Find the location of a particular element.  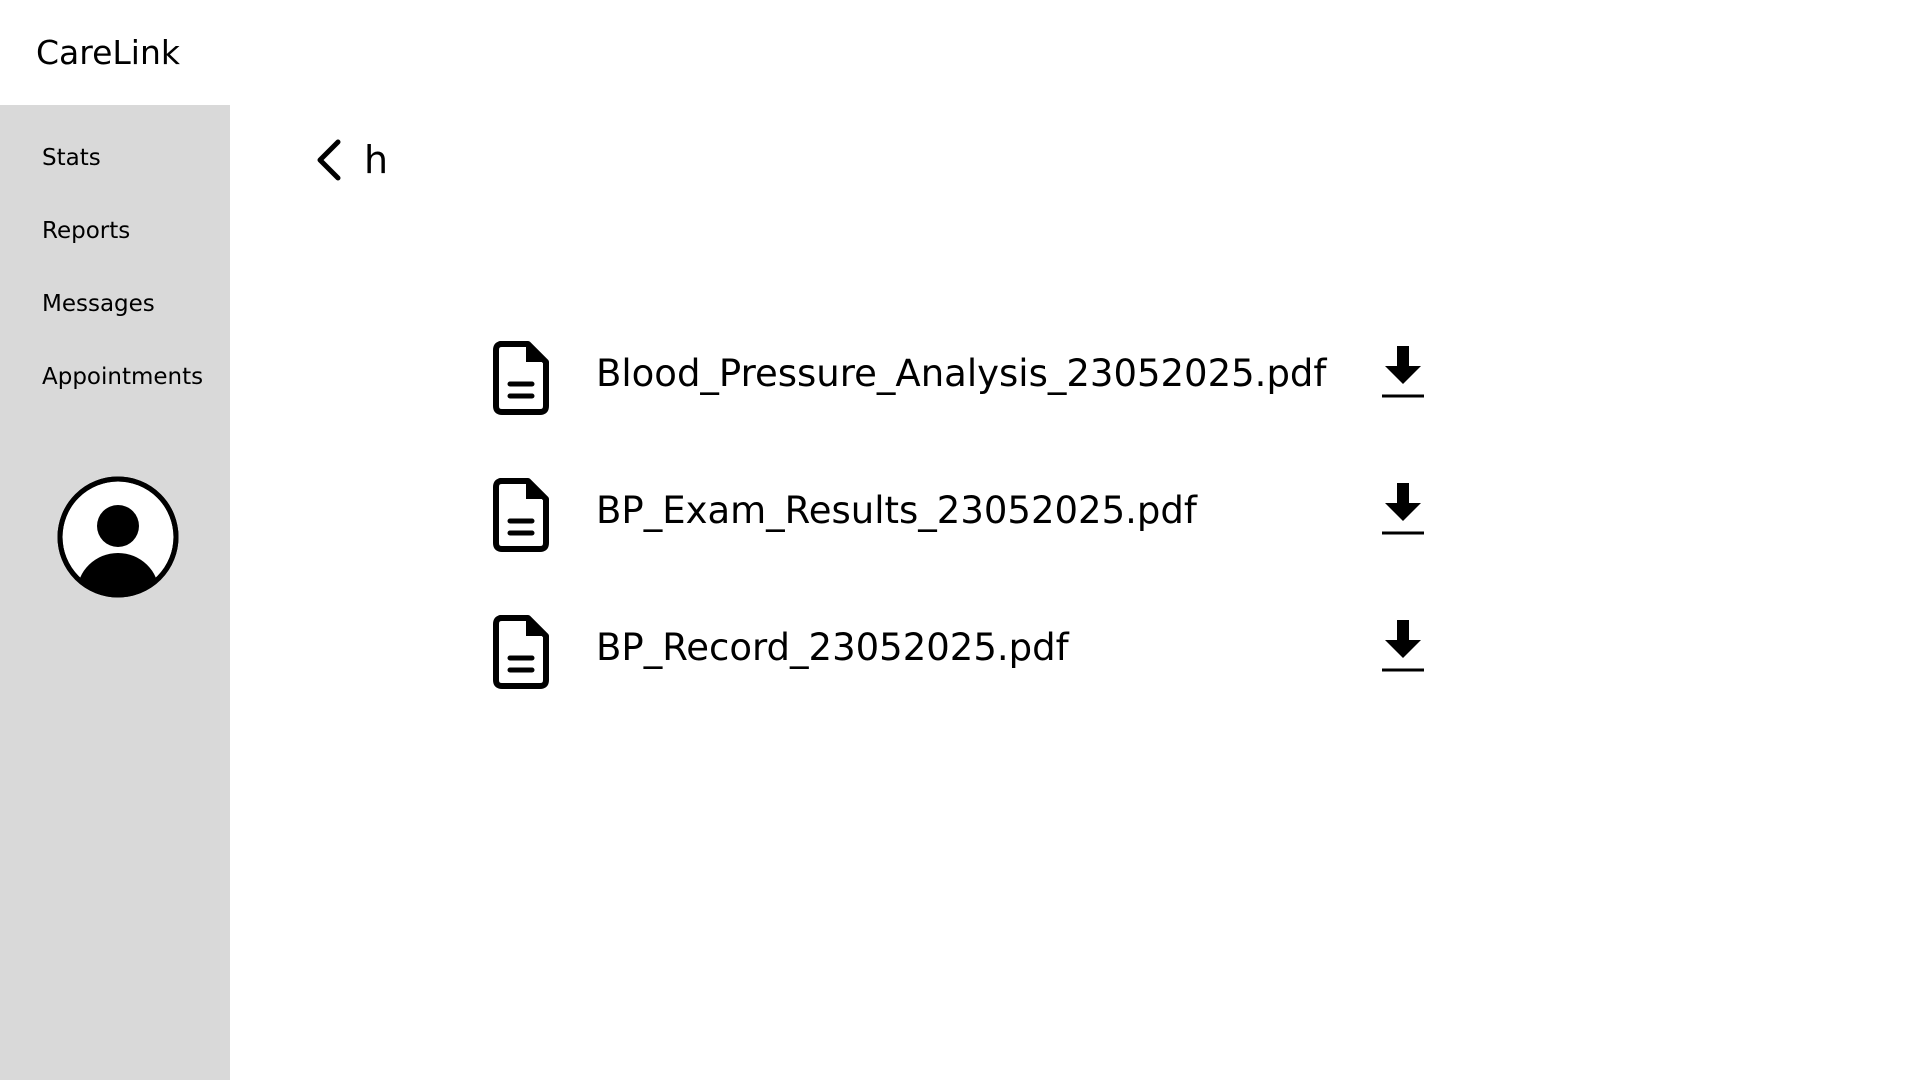

sidebar-item-appointments: Appointments is located at coordinates (122, 377).